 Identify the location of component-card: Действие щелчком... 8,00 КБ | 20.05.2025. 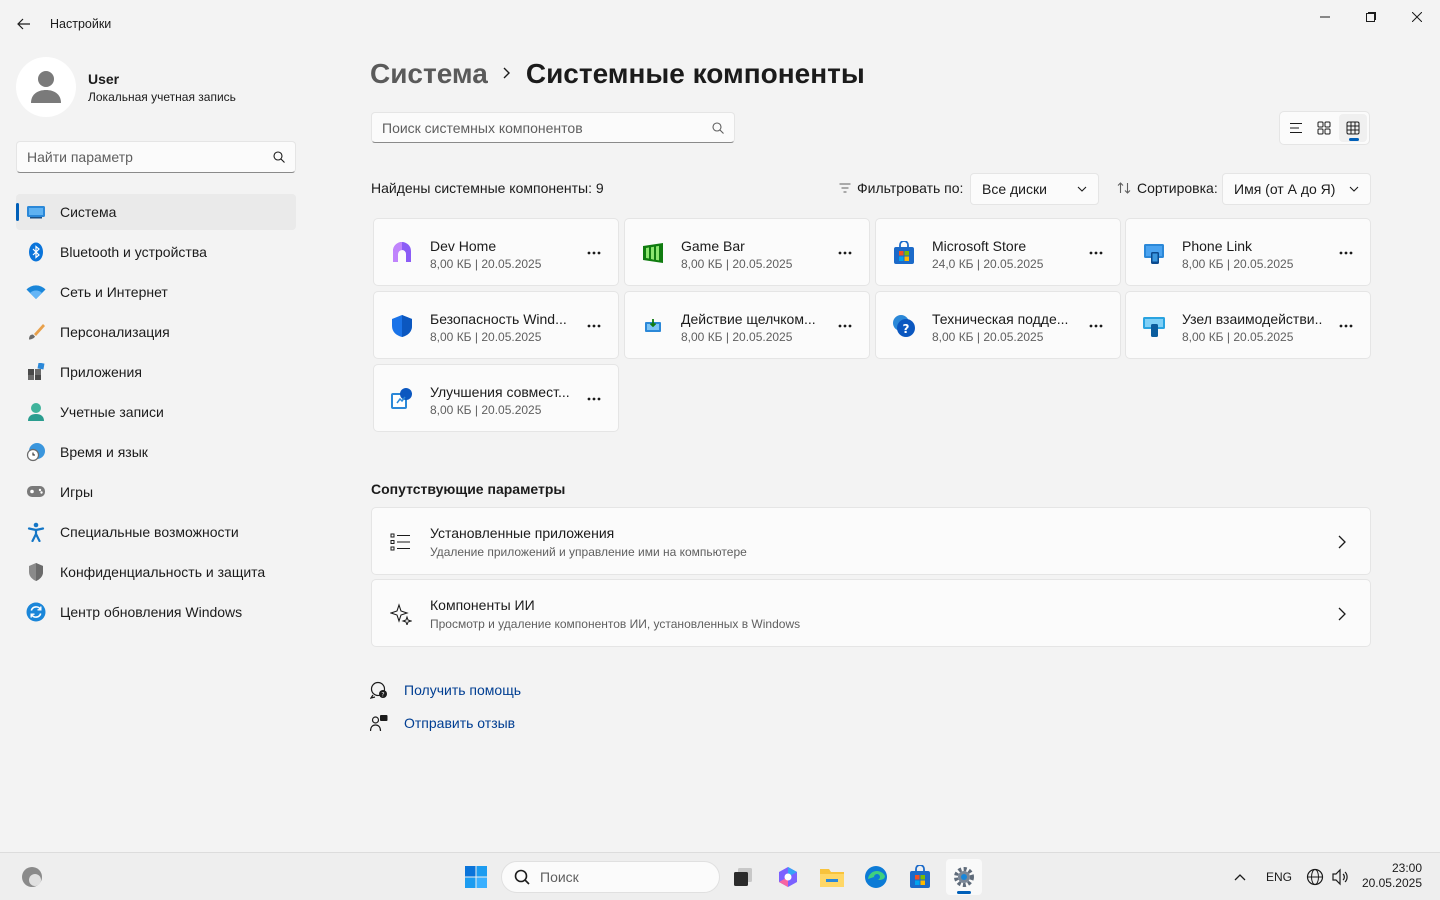
(747, 325).